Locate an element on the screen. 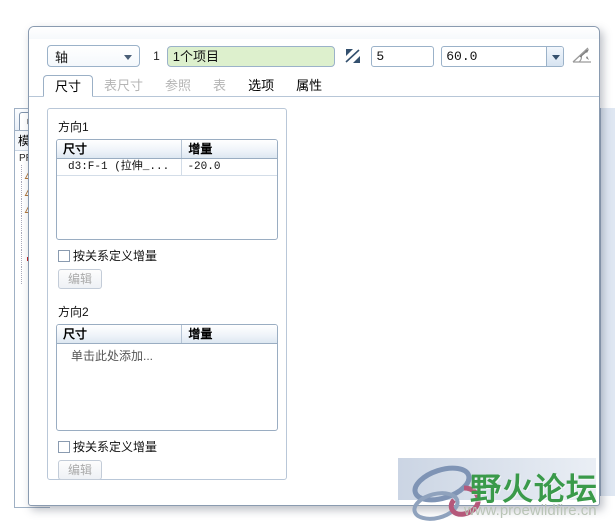  direction1-edit-button: 编辑 is located at coordinates (80, 279).